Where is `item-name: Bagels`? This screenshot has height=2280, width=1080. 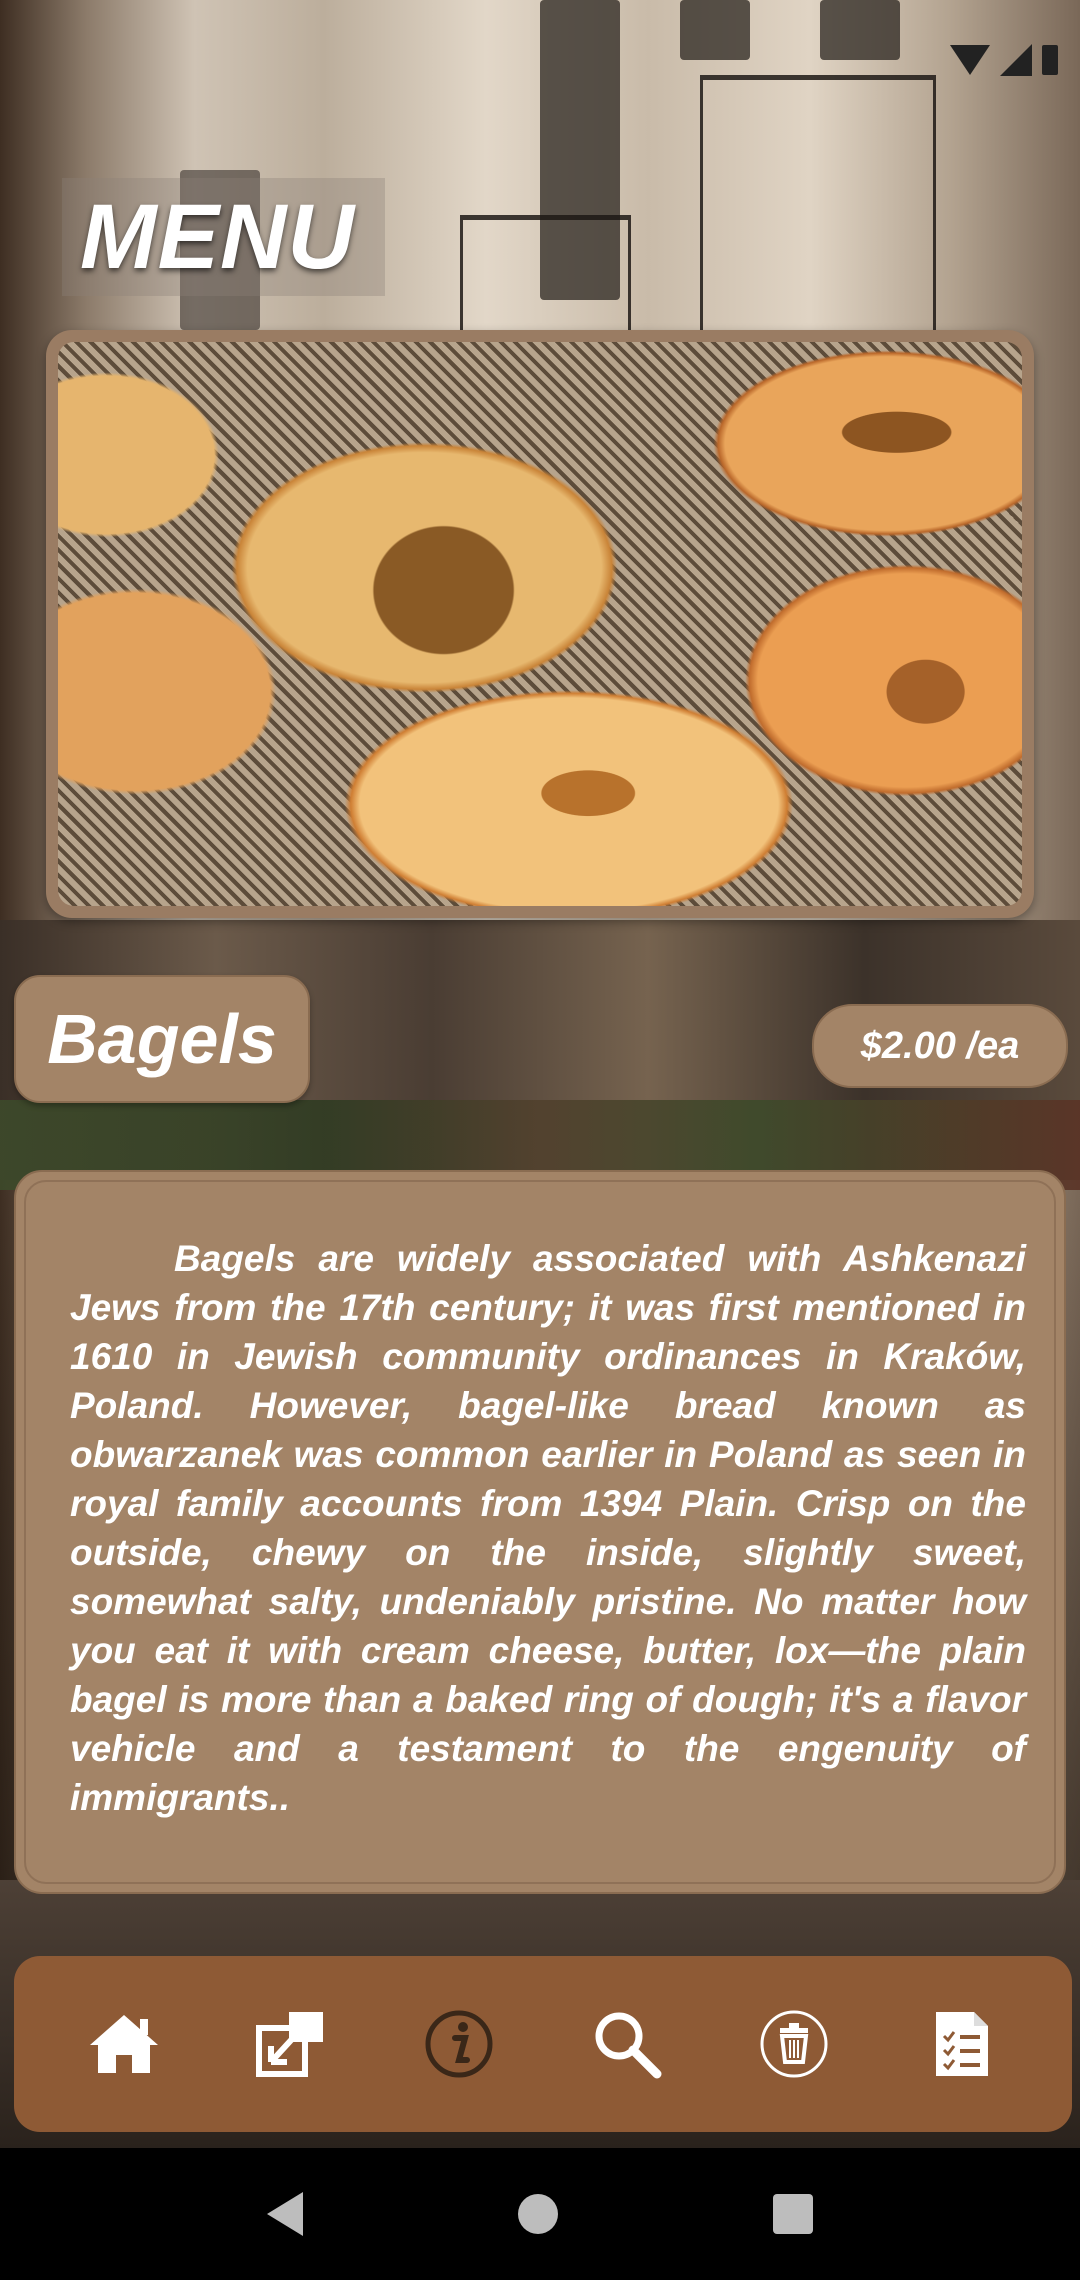
item-name: Bagels is located at coordinates (162, 1039).